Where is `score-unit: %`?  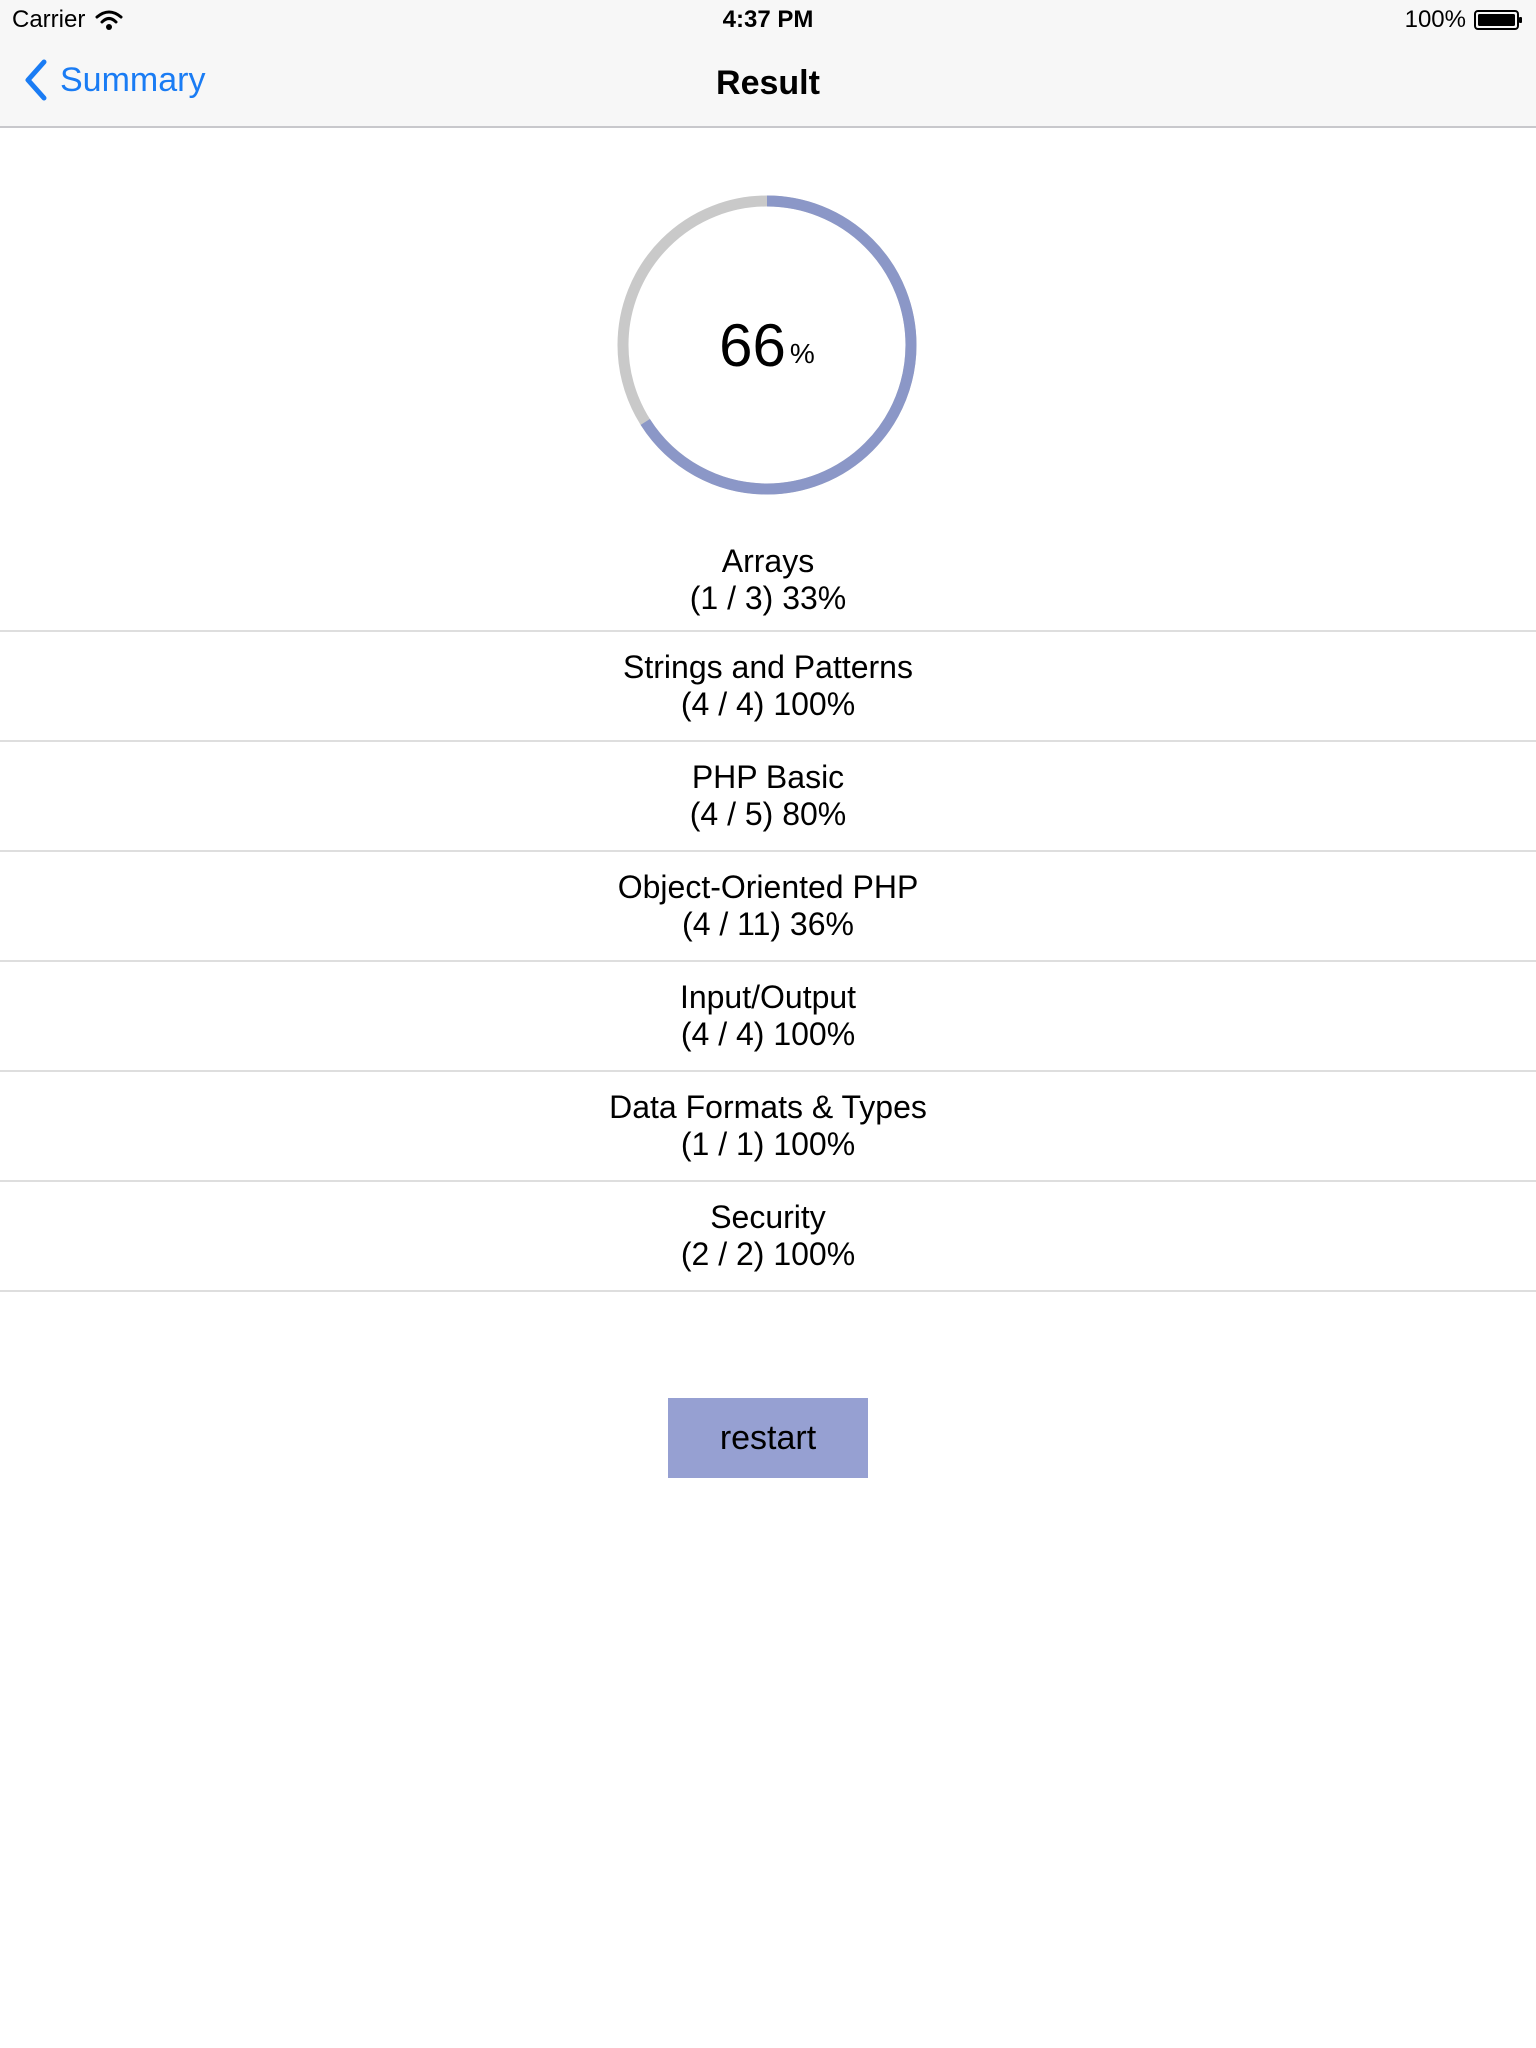
score-unit: % is located at coordinates (802, 353).